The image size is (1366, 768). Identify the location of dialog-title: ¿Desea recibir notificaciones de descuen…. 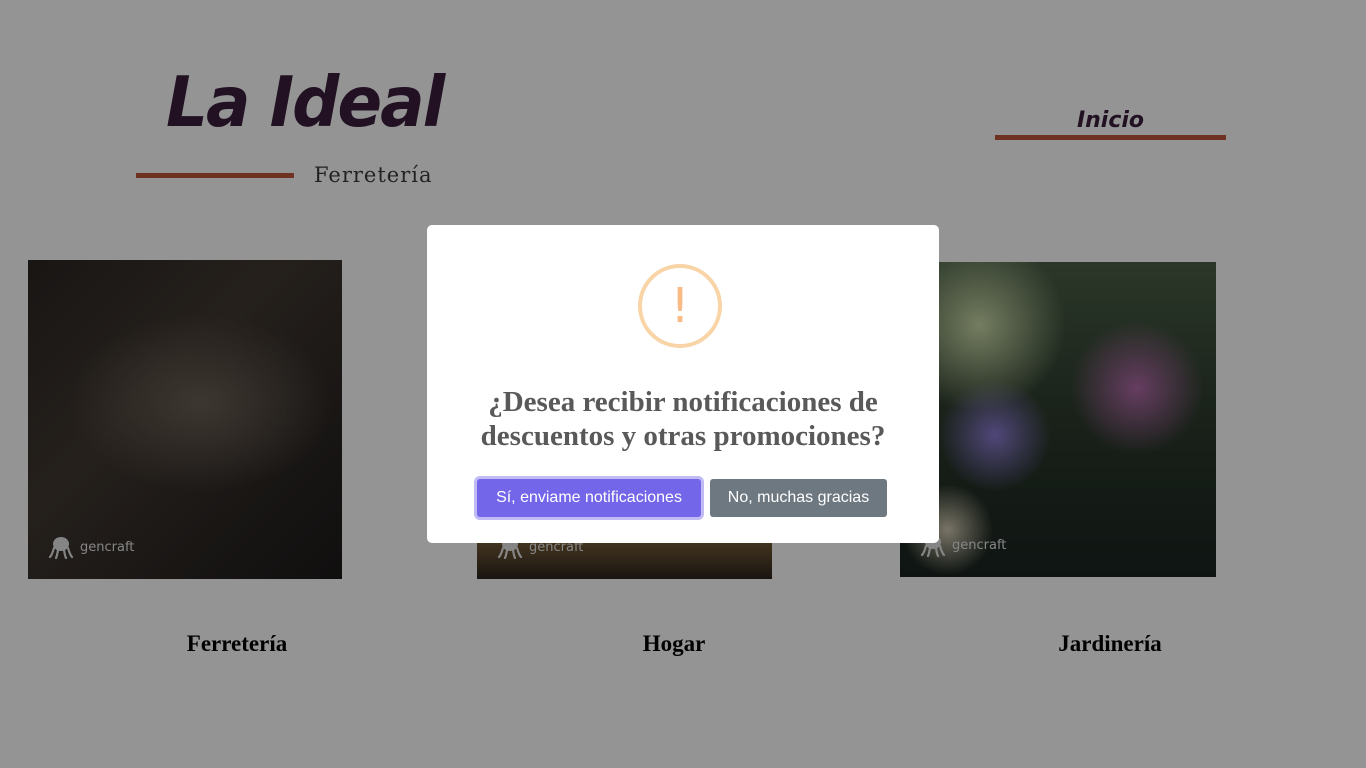
(683, 419).